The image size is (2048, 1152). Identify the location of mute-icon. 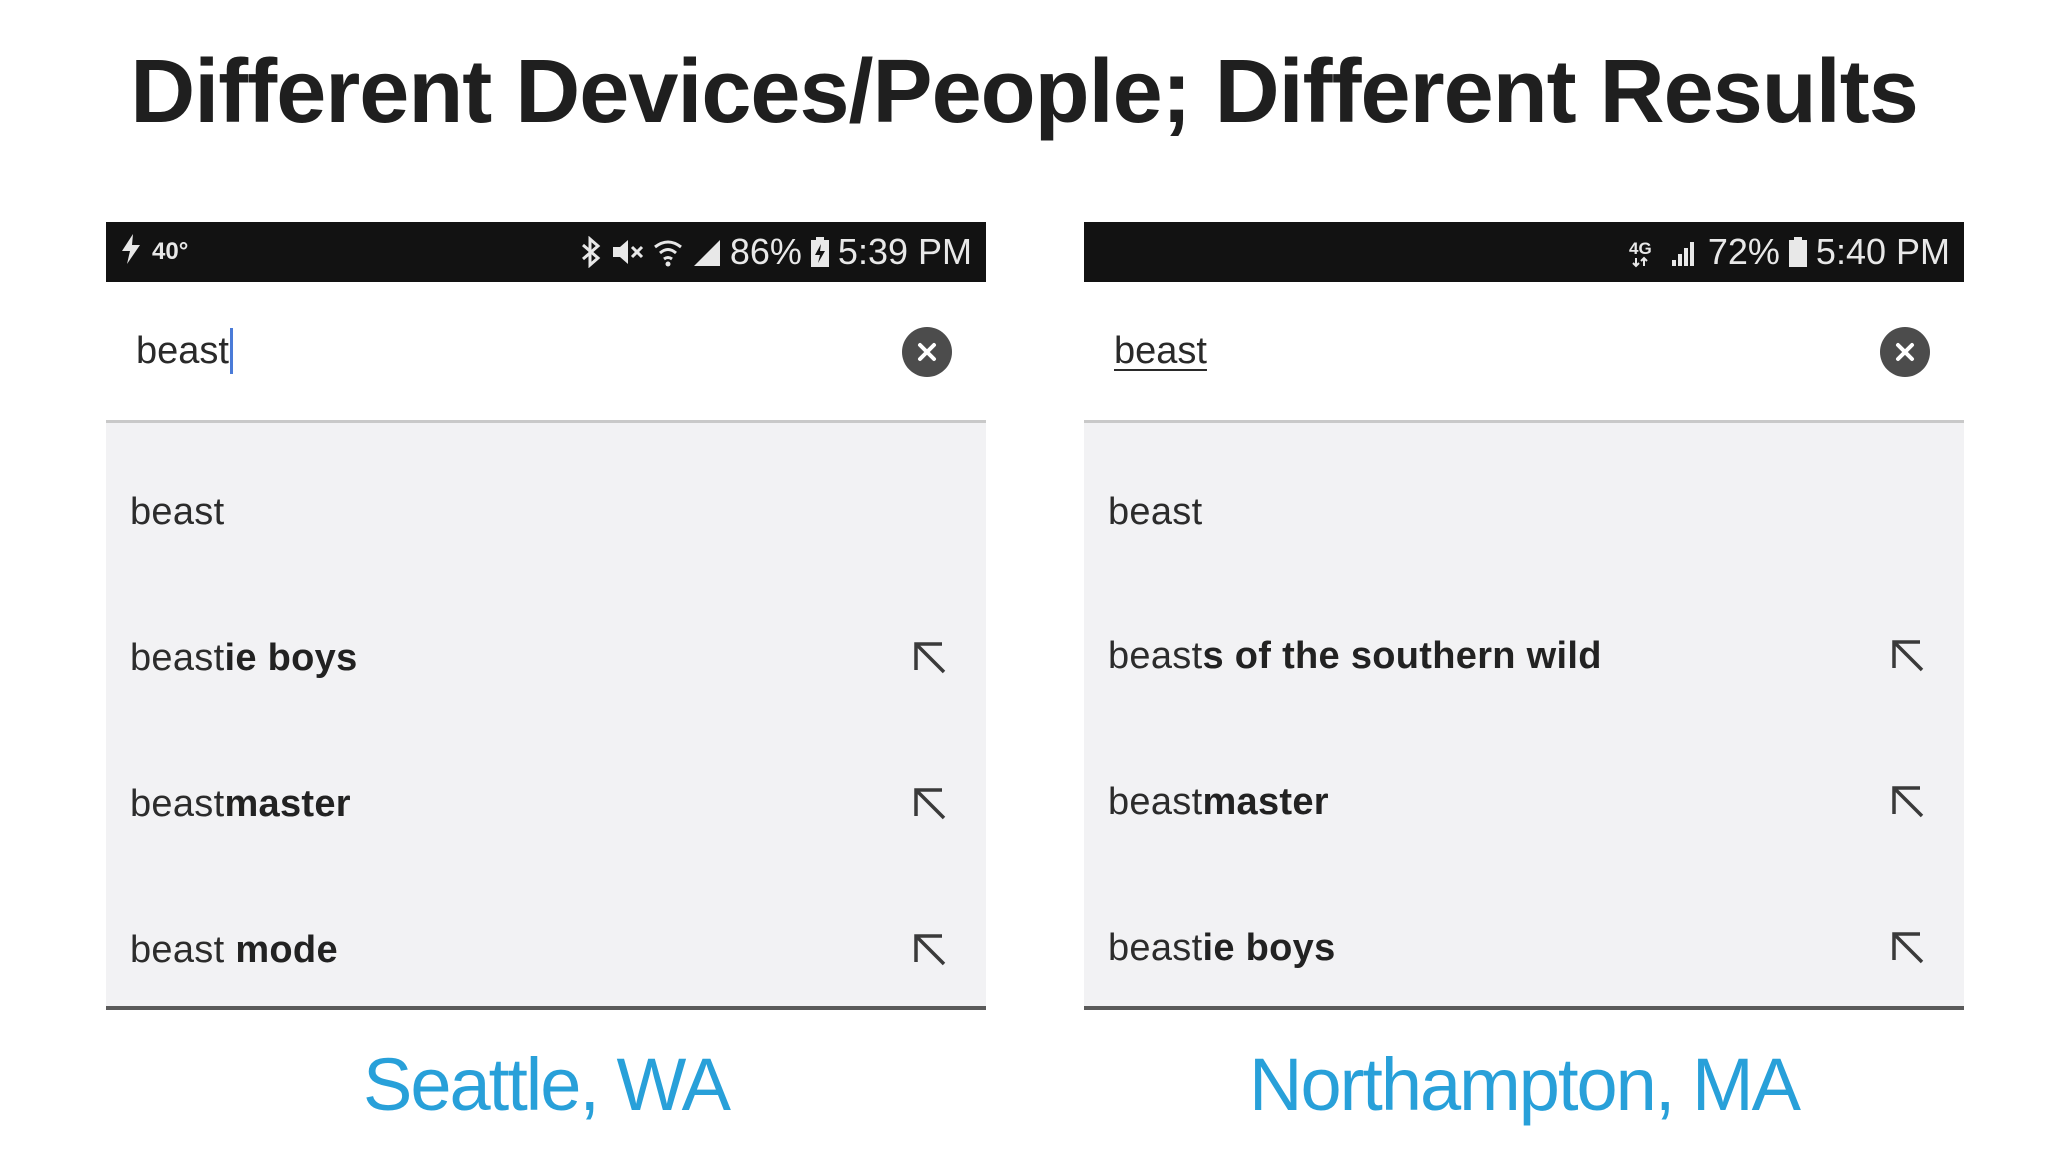
(627, 252).